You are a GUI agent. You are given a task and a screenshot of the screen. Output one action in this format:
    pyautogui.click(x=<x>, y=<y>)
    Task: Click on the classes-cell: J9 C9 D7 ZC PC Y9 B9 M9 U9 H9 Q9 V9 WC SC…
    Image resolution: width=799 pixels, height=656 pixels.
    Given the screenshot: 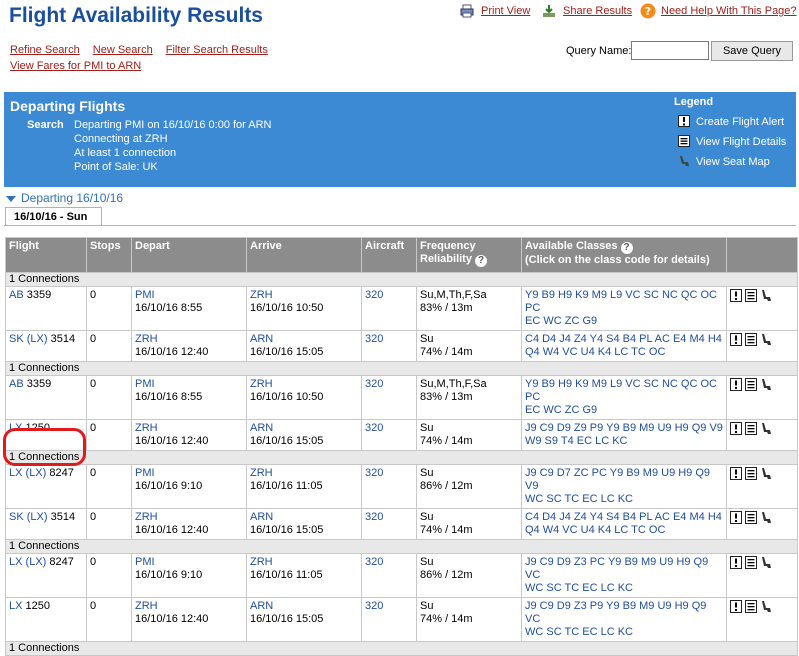 What is the action you would take?
    pyautogui.click(x=624, y=486)
    